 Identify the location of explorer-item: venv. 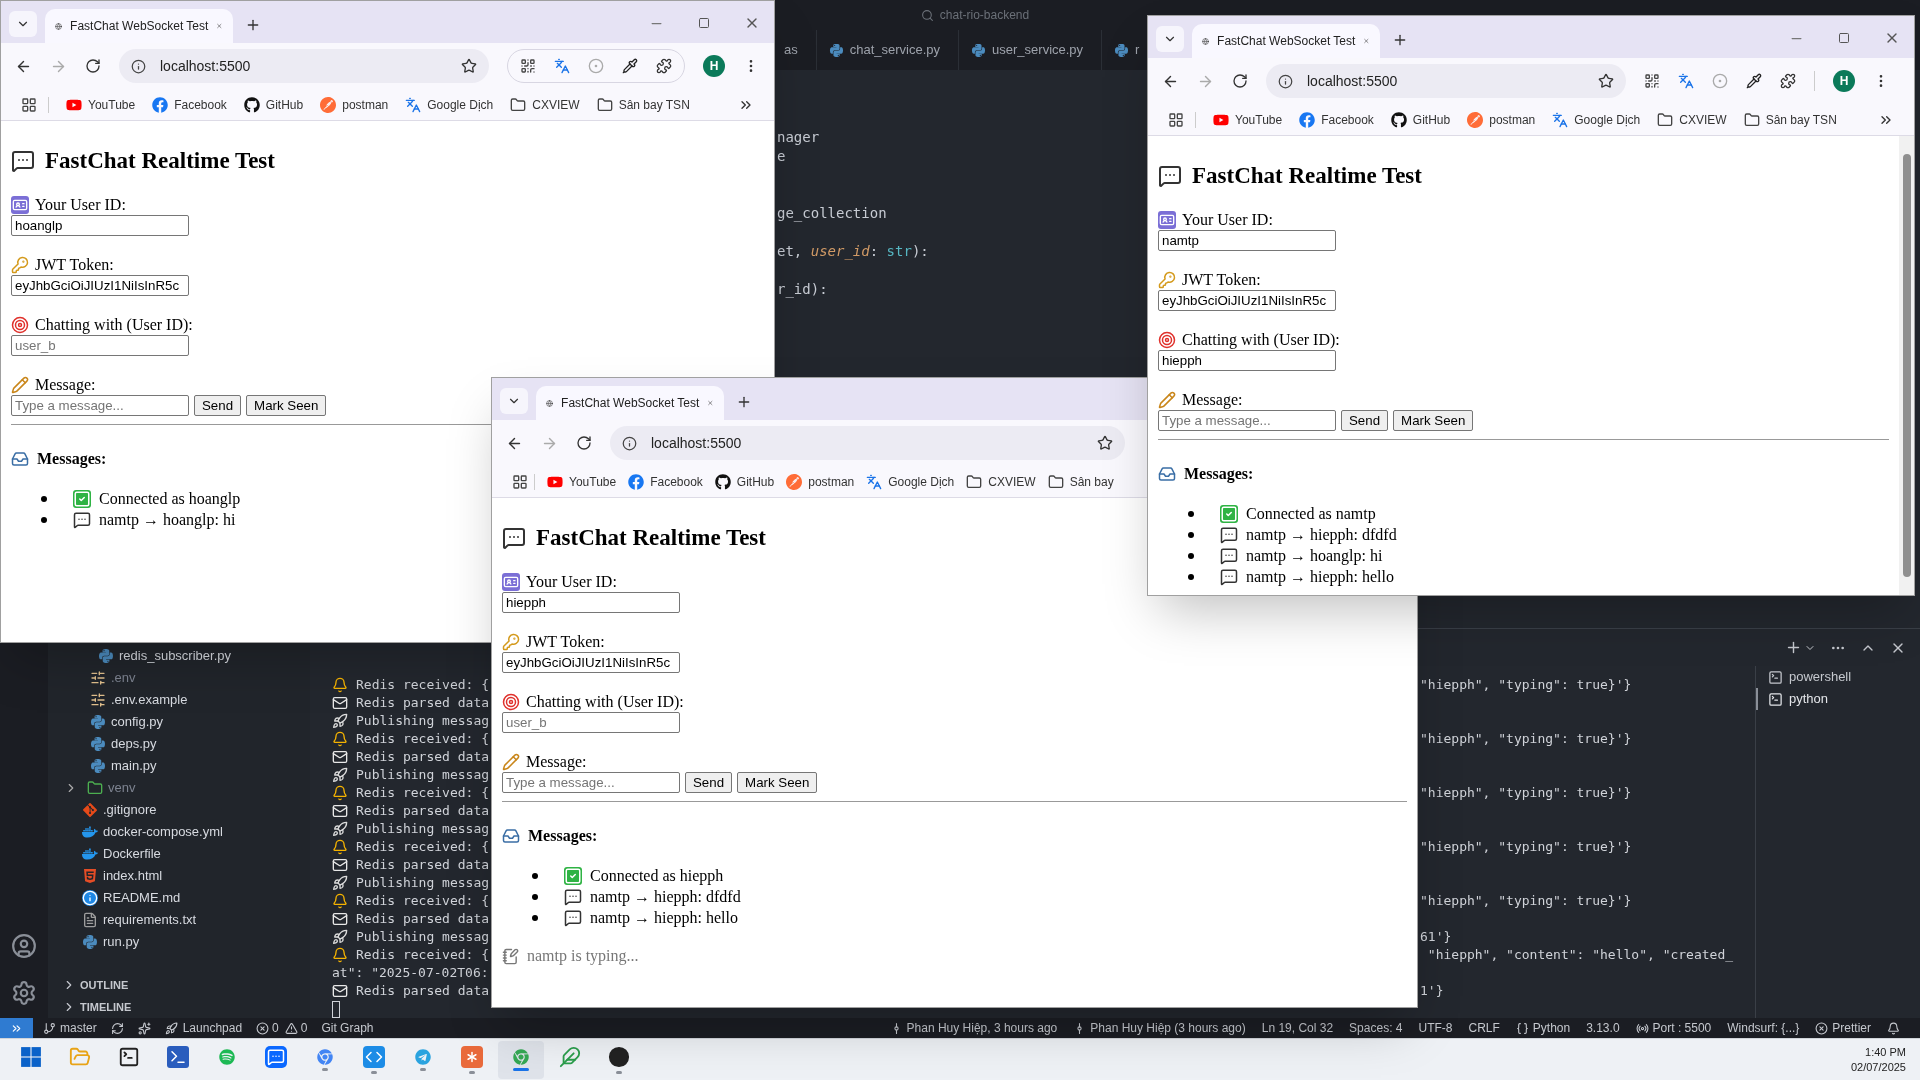
(179, 788).